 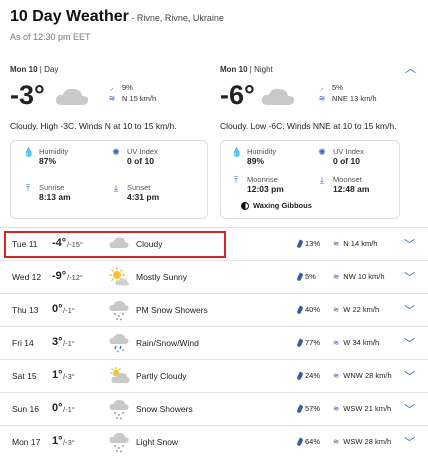 What do you see at coordinates (28, 188) in the screenshot?
I see `sunrise-icon: ⤒` at bounding box center [28, 188].